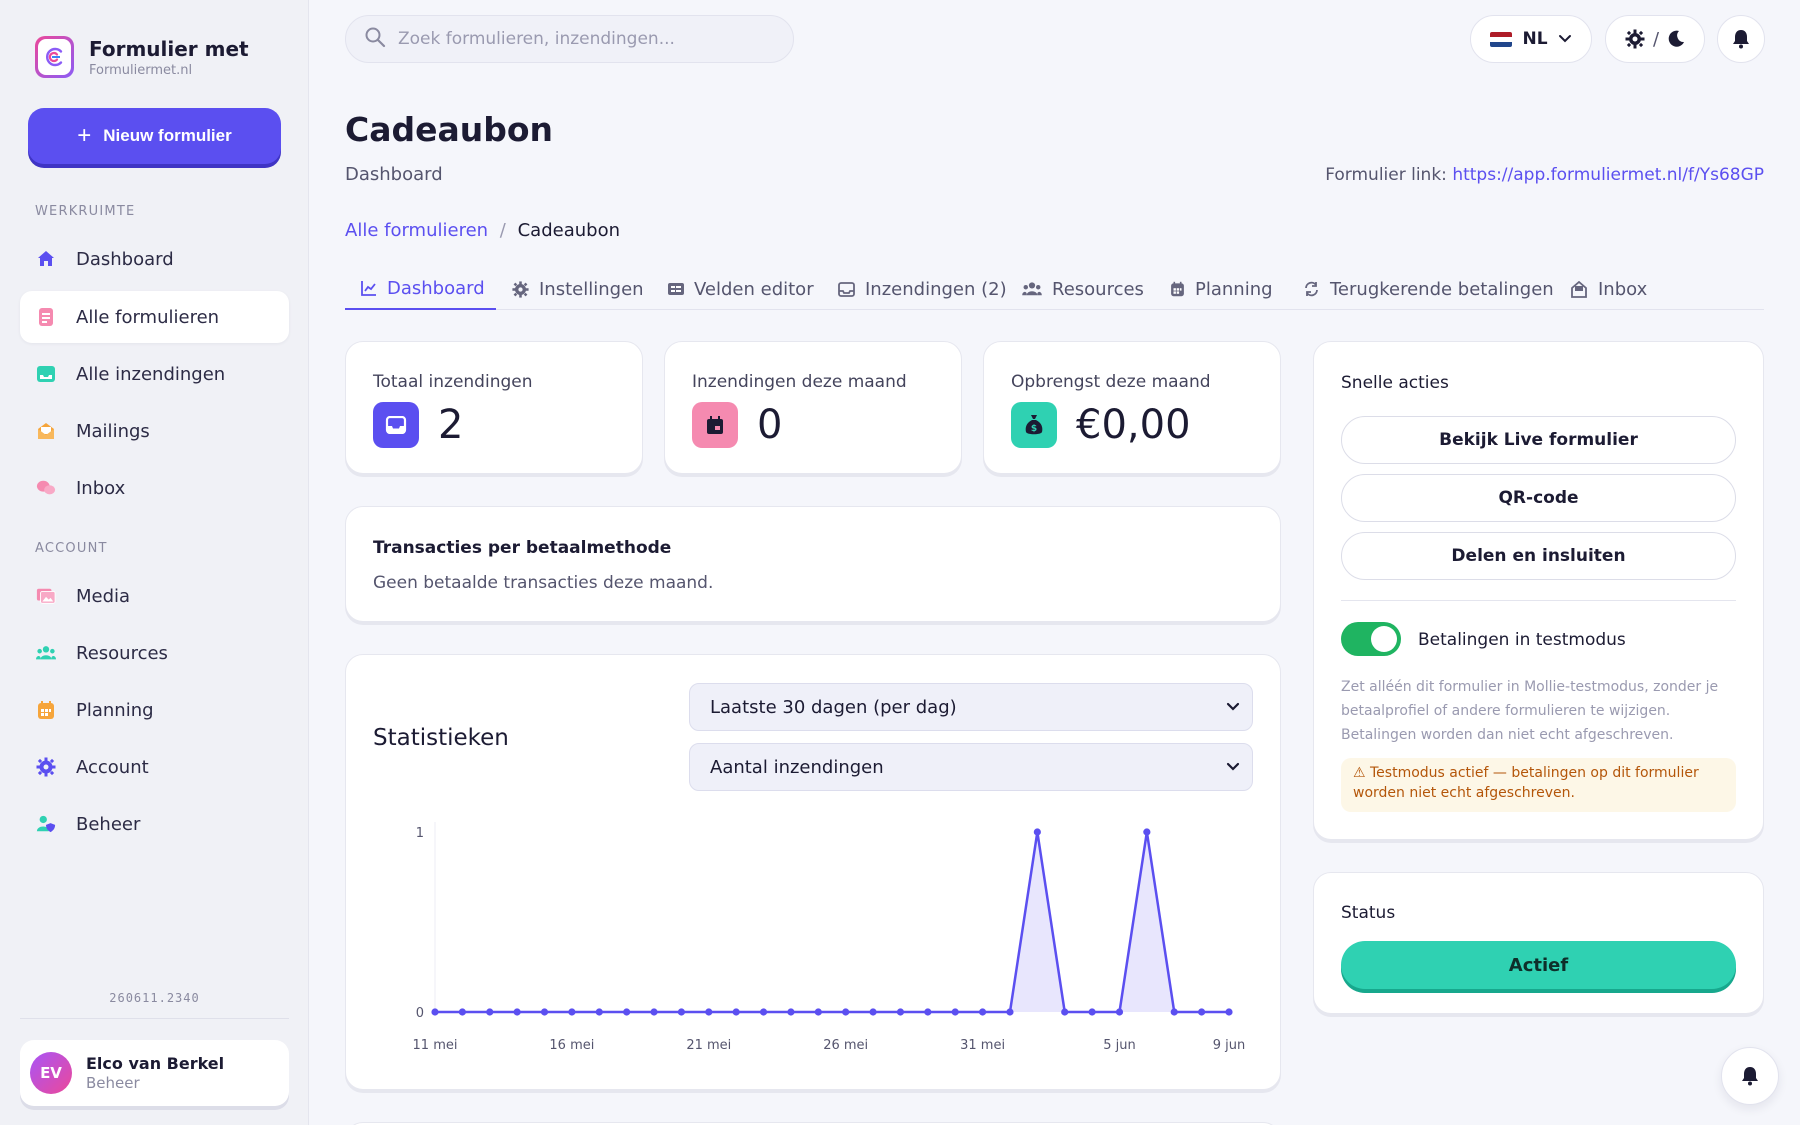  I want to click on brand: Formulier met Formuliermet.nl, so click(142, 57).